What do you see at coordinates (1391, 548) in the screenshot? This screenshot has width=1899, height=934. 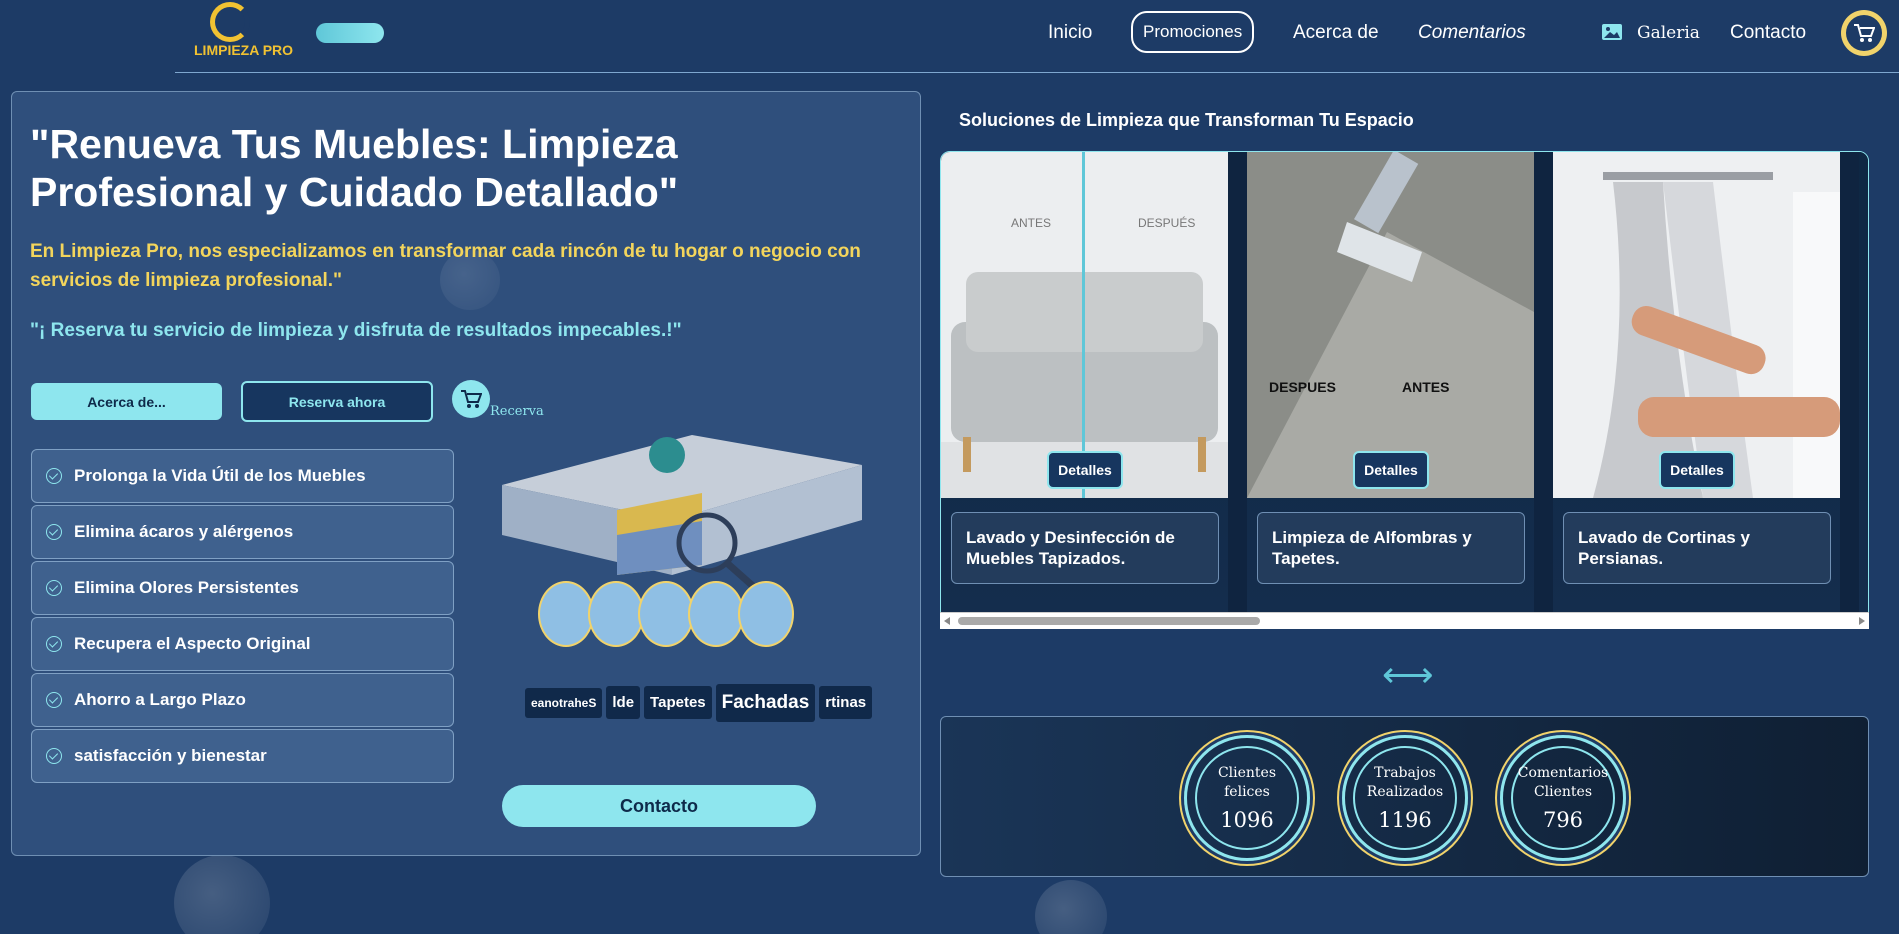 I see `slide-caption: Limpieza de Alfombras y Tapetes.` at bounding box center [1391, 548].